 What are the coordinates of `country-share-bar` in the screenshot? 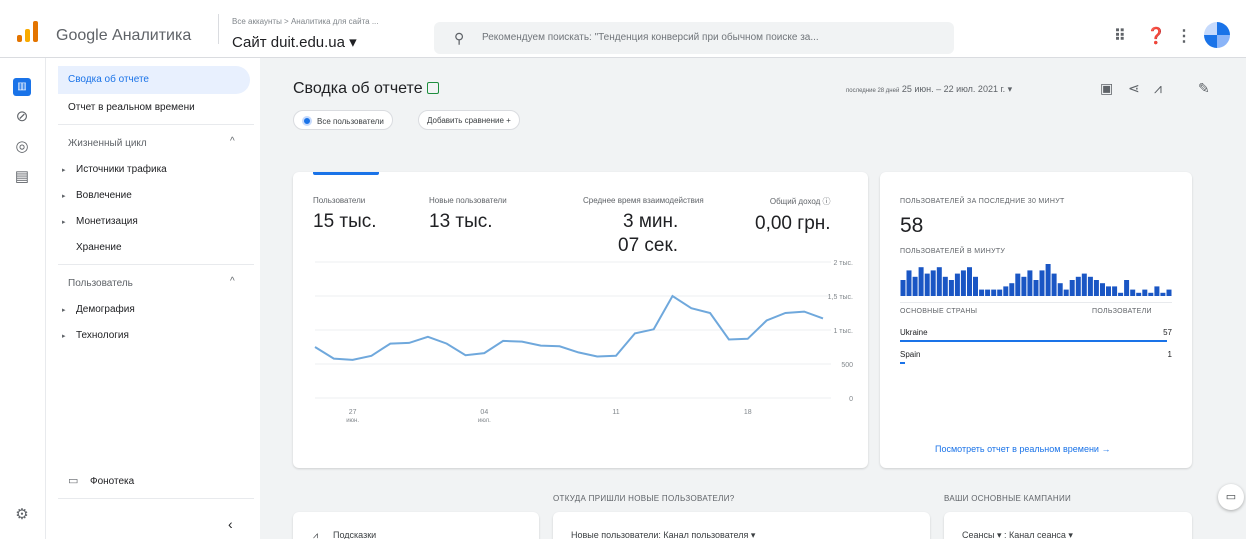 It's located at (903, 363).